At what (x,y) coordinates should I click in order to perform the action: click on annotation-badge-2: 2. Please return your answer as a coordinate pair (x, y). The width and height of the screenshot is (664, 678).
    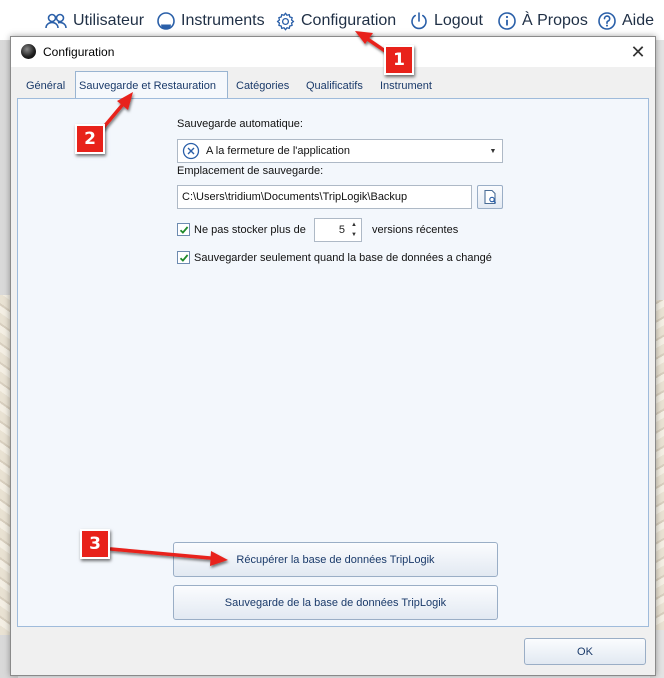
    Looking at the image, I should click on (90, 139).